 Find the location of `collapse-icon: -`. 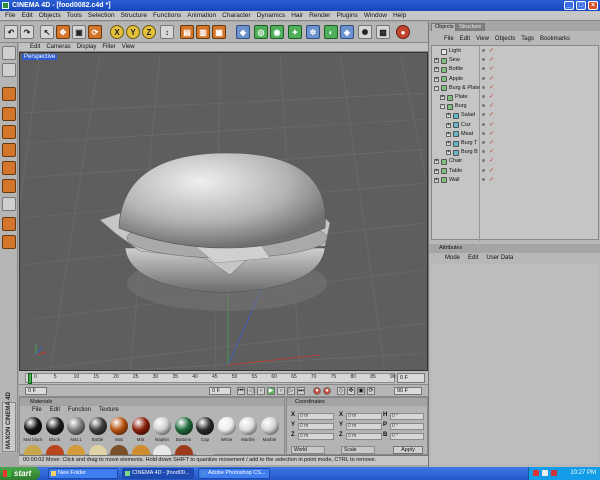

collapse-icon: - is located at coordinates (436, 88).